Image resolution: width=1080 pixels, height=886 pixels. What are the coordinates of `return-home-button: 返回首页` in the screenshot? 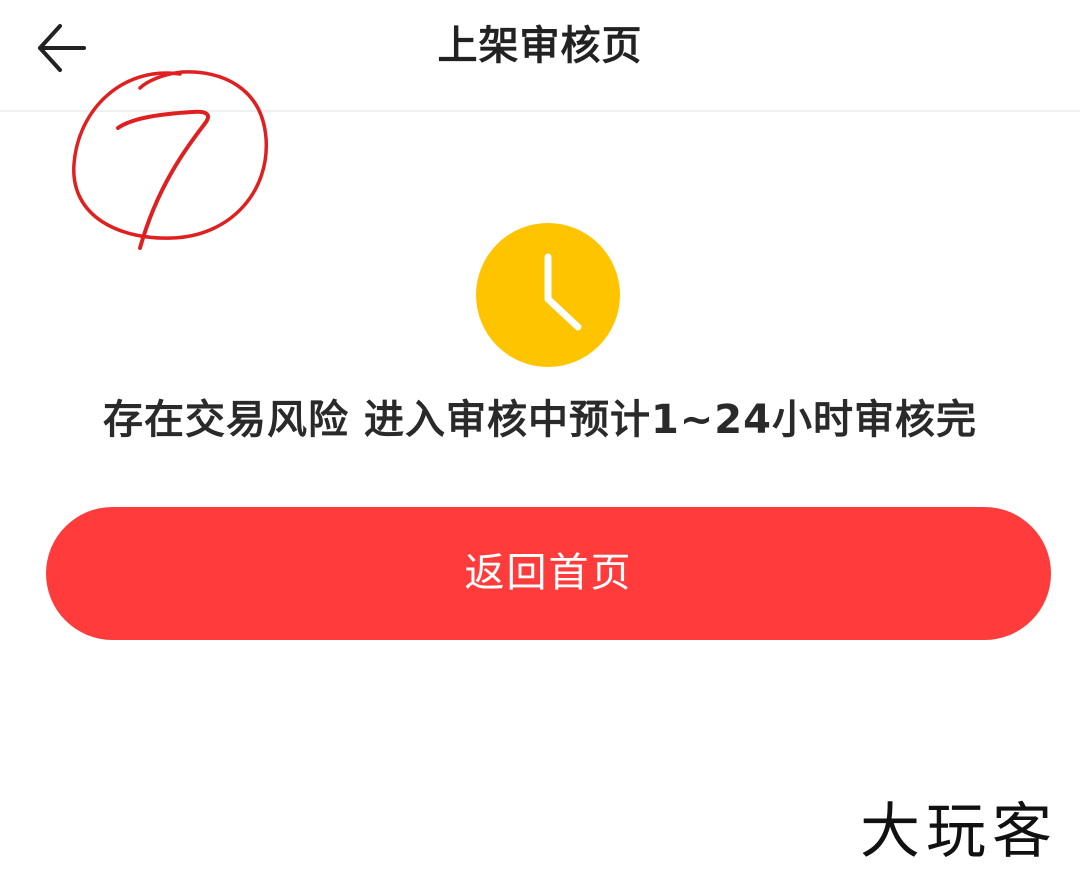 It's located at (548, 573).